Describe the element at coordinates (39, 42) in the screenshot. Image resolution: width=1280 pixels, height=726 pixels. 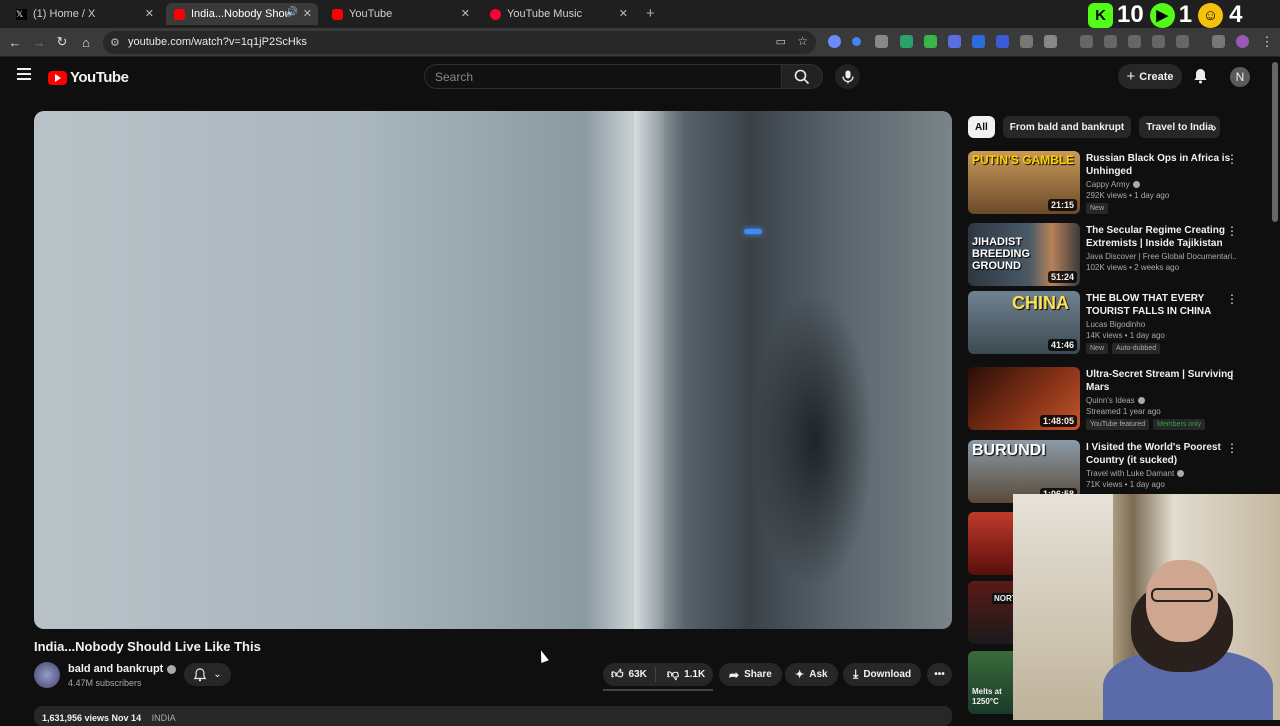
I see `forward-icon: →` at that location.